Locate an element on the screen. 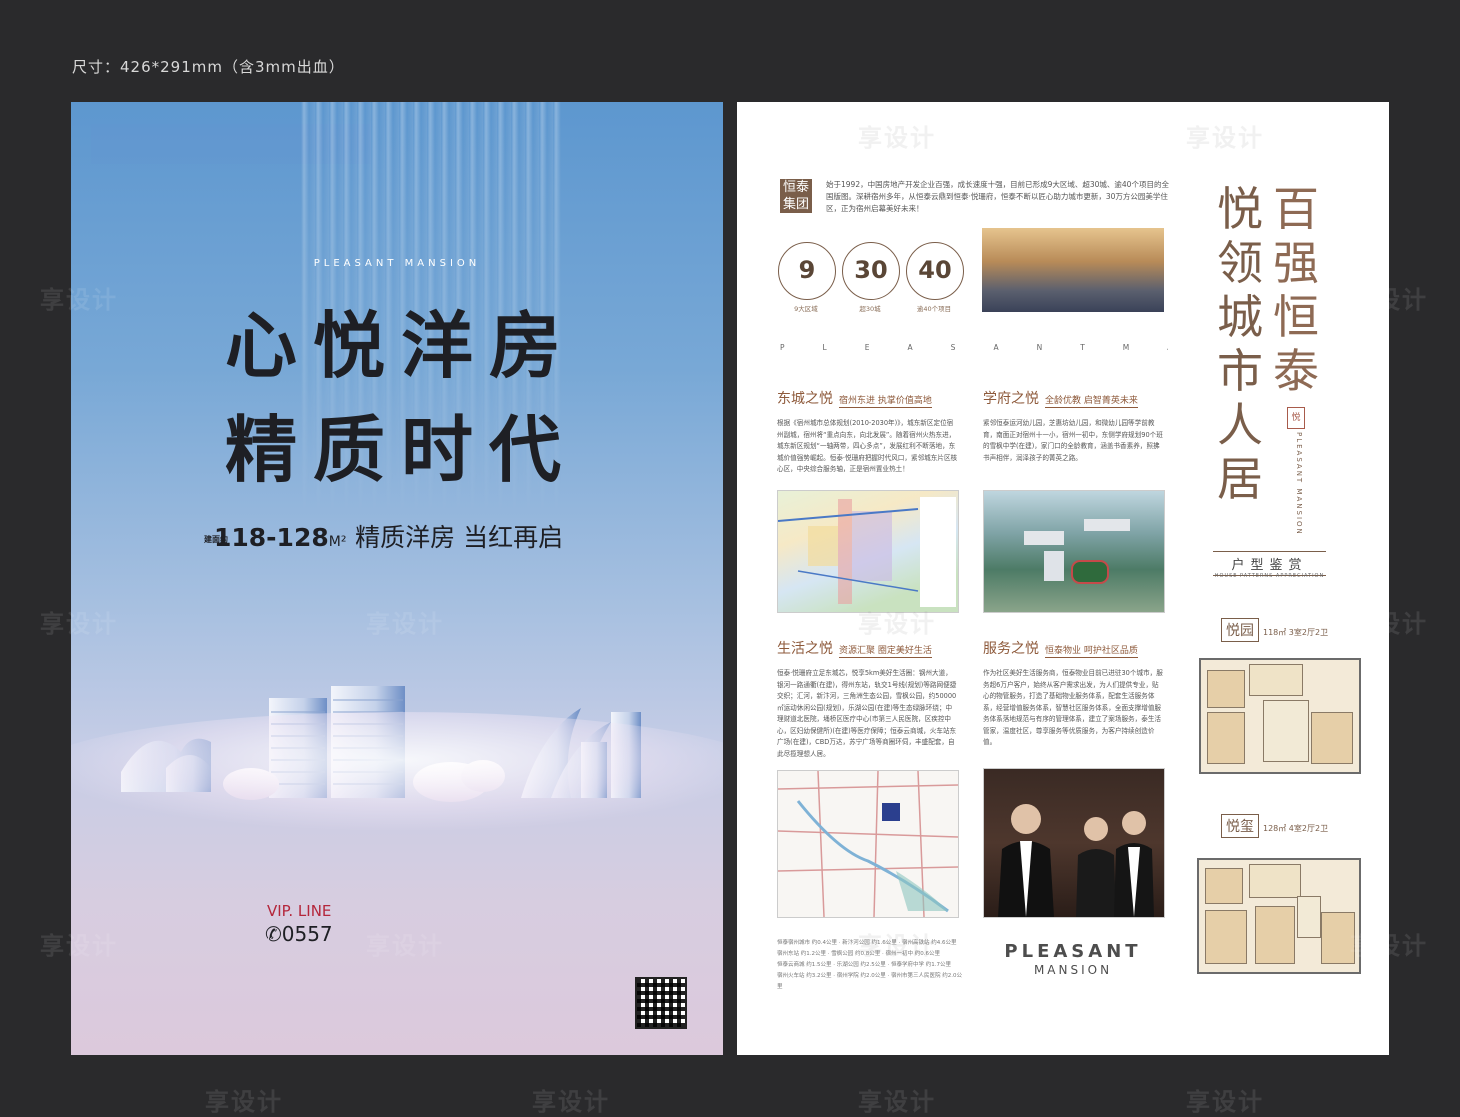 The width and height of the screenshot is (1460, 1117). section-title: 服务之悦 恒泰物业 呵护社区品质 is located at coordinates (1060, 648).